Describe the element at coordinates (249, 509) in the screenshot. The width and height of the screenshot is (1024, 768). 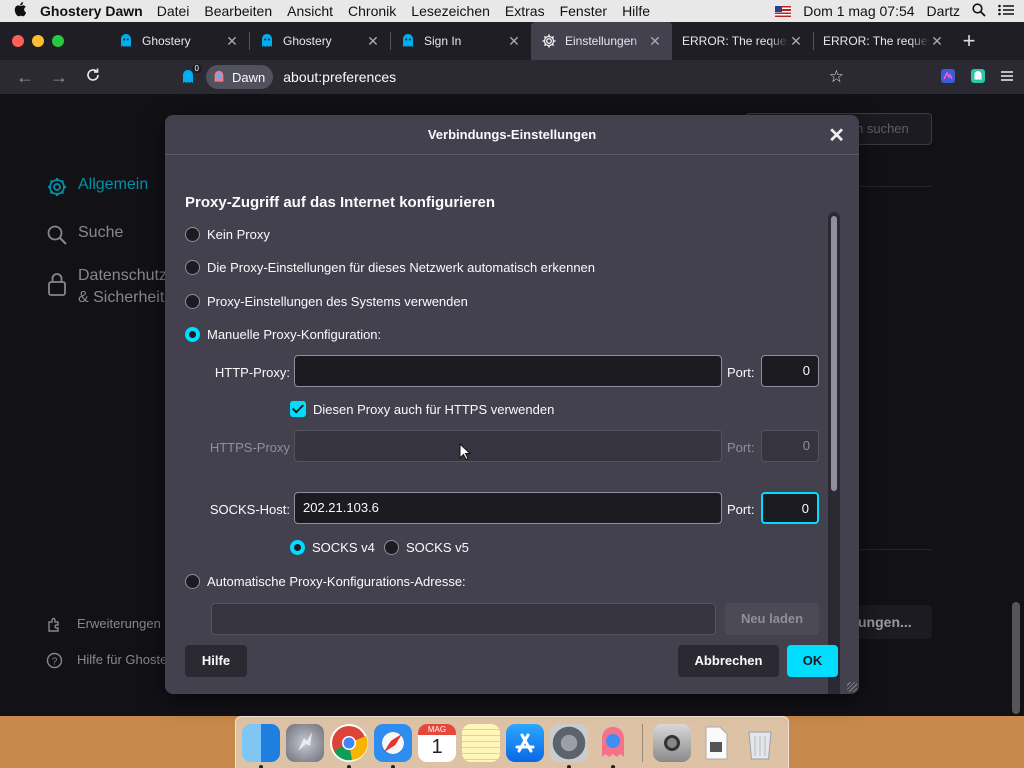
I see `socks-host-label: SOCKS-Host:` at that location.